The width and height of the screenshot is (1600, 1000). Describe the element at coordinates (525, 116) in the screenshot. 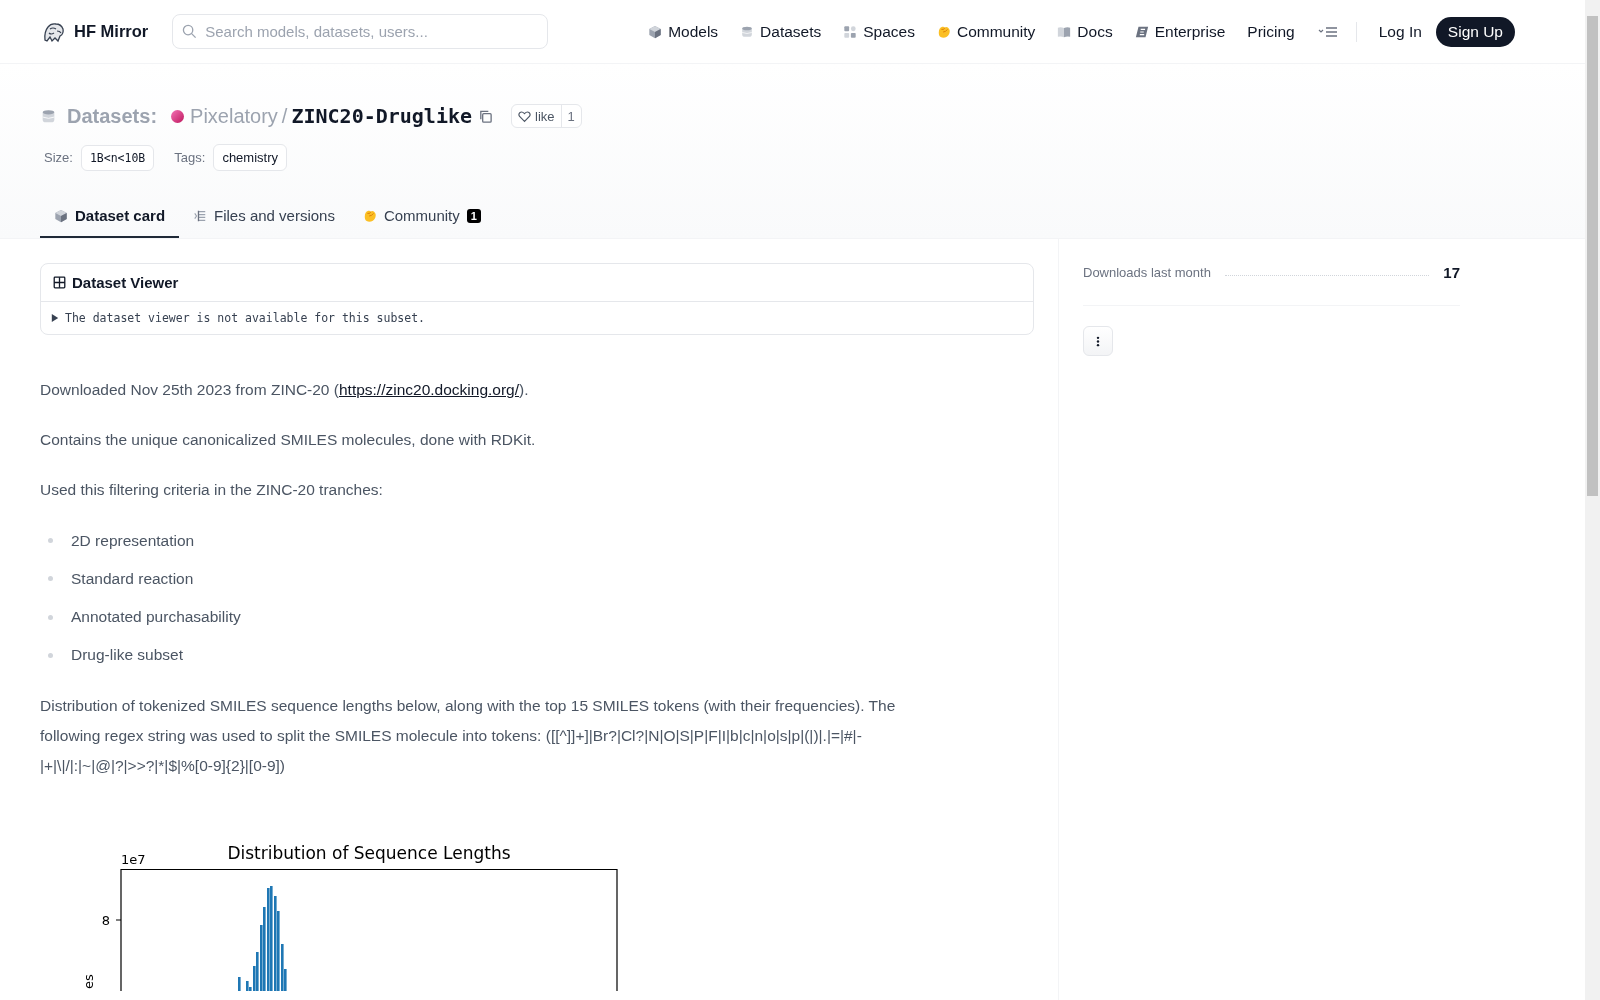

I see `heart-icon` at that location.